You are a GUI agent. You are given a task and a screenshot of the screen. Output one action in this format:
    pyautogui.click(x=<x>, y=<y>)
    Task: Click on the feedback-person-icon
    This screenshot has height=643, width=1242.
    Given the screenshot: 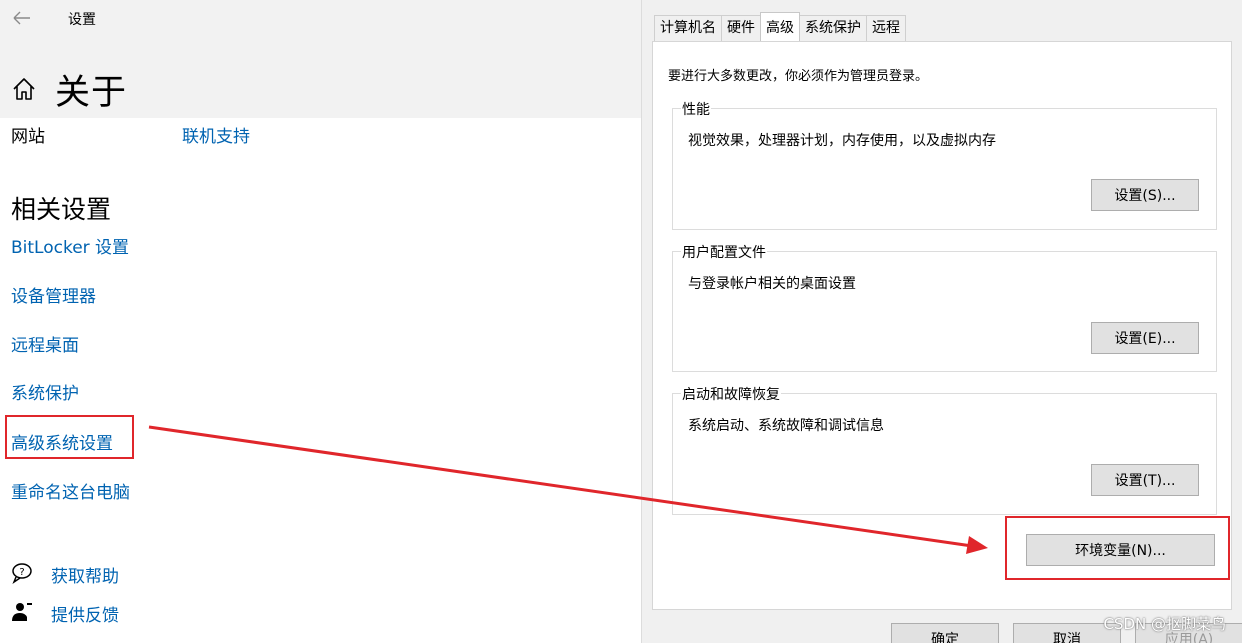 What is the action you would take?
    pyautogui.click(x=22, y=612)
    